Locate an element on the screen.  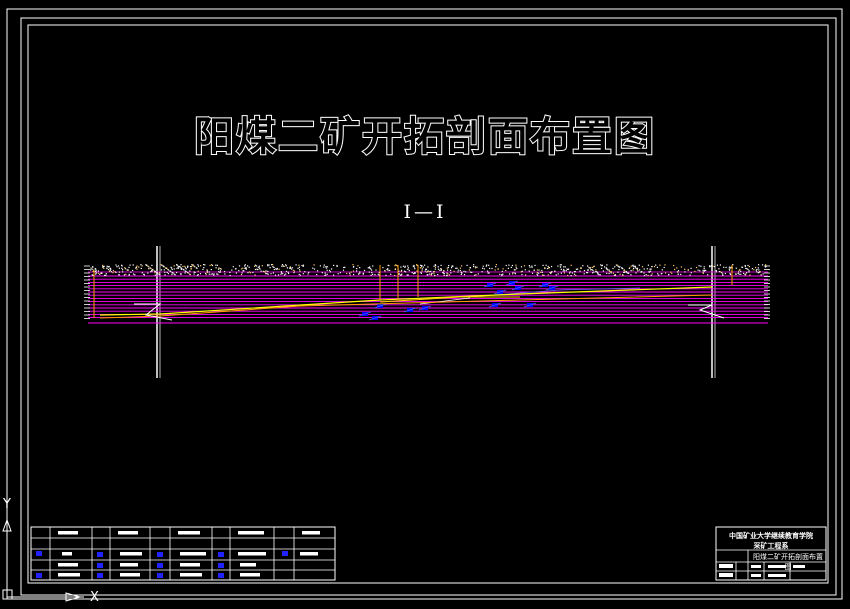
ucs-x-label: X is located at coordinates (94, 597).